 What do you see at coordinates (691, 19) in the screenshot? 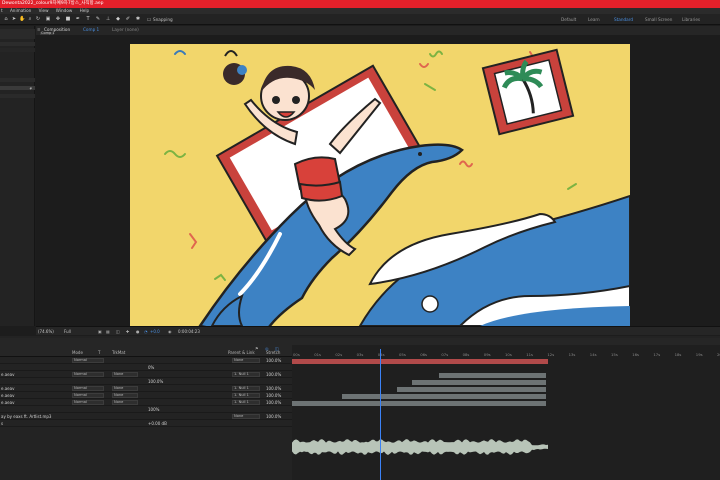
I see `workspace-libraries: Libraries` at bounding box center [691, 19].